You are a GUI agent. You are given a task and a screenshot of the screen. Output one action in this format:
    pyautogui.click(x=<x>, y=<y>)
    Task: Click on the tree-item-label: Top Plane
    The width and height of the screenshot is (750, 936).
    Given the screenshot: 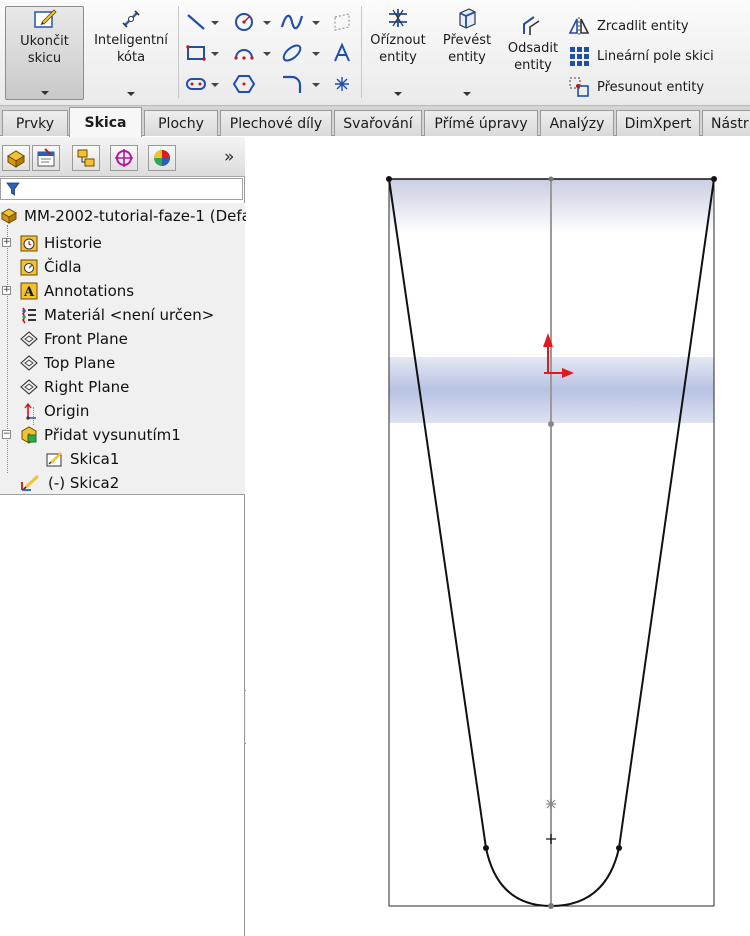 What is the action you would take?
    pyautogui.click(x=80, y=363)
    